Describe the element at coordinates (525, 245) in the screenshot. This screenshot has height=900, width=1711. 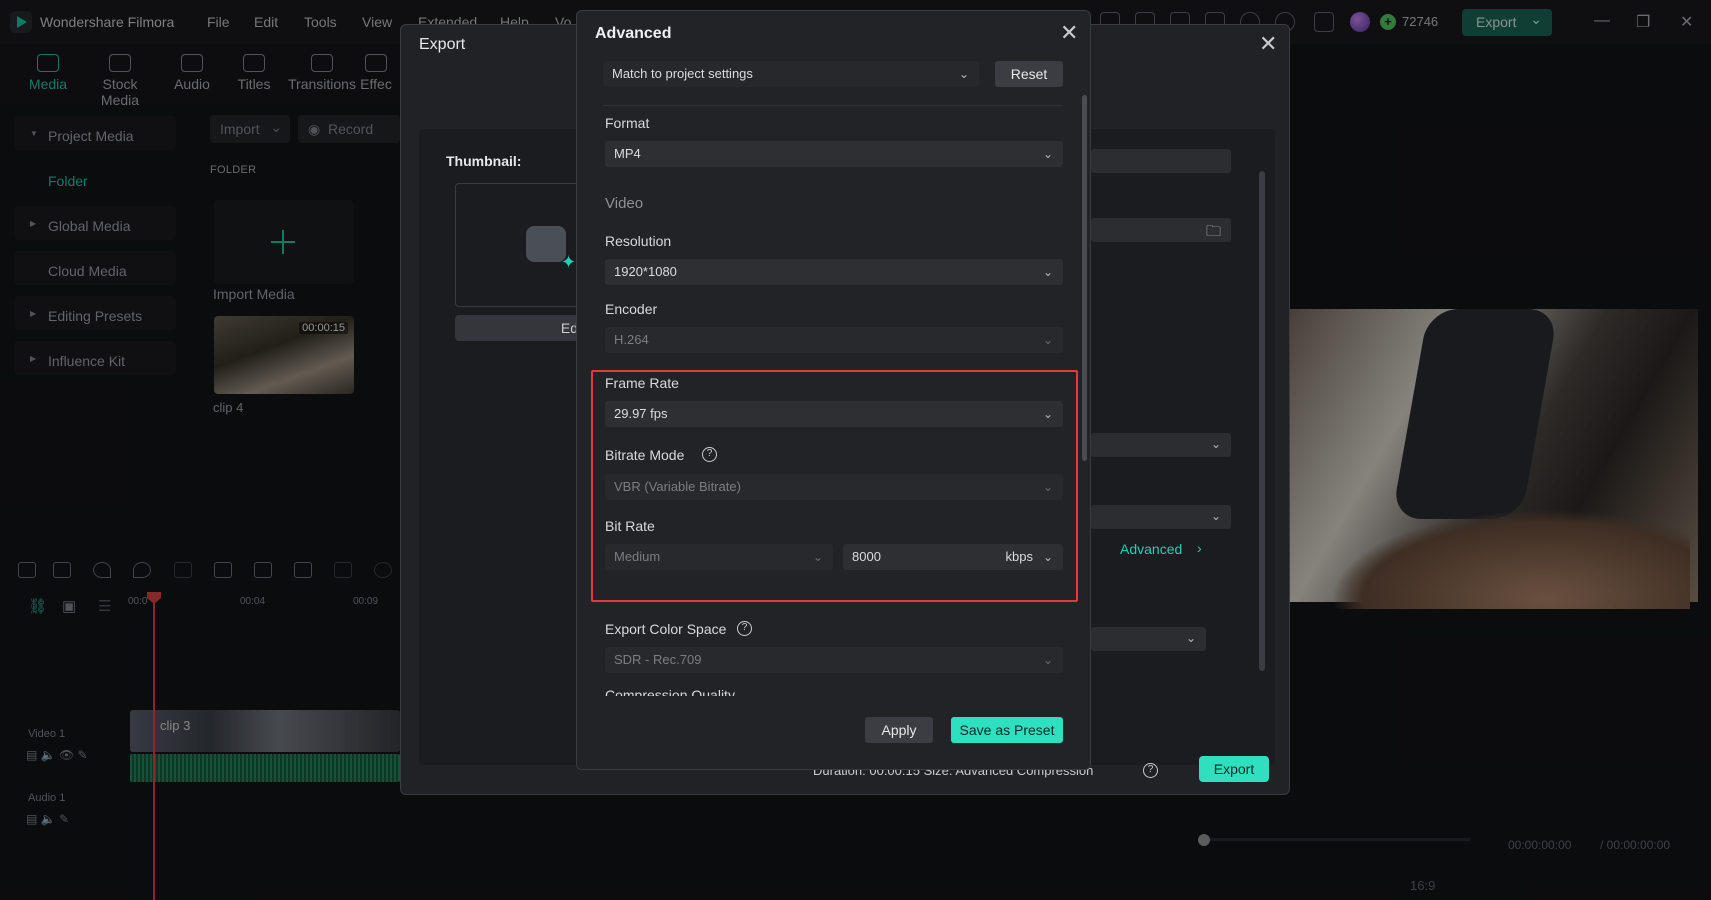
I see `thumbnail-preview: ✦` at that location.